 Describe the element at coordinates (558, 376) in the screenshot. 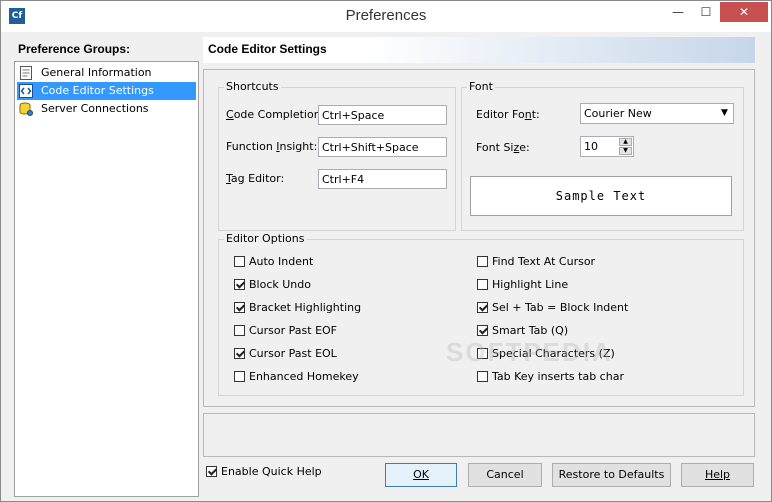

I see `checkbox-label: Tab Key inserts tab char` at that location.